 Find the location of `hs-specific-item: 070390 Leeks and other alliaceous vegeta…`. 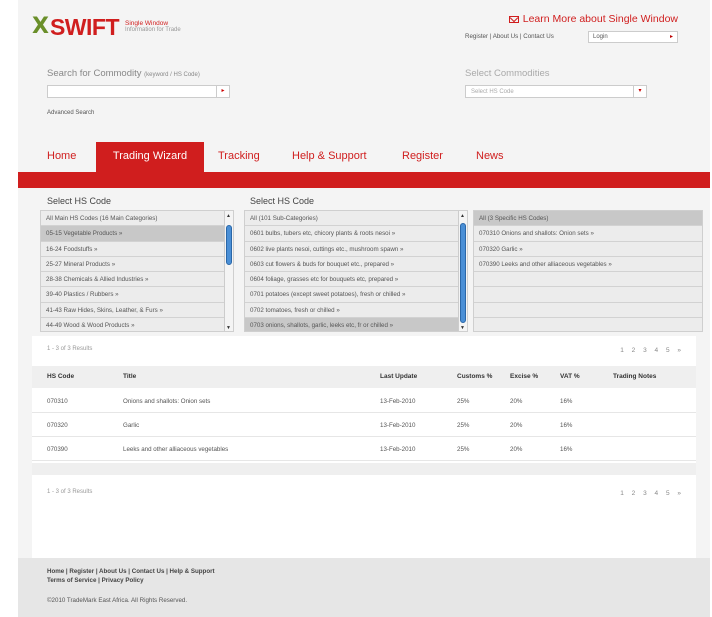

hs-specific-item: 070390 Leeks and other alliaceous vegeta… is located at coordinates (588, 264).